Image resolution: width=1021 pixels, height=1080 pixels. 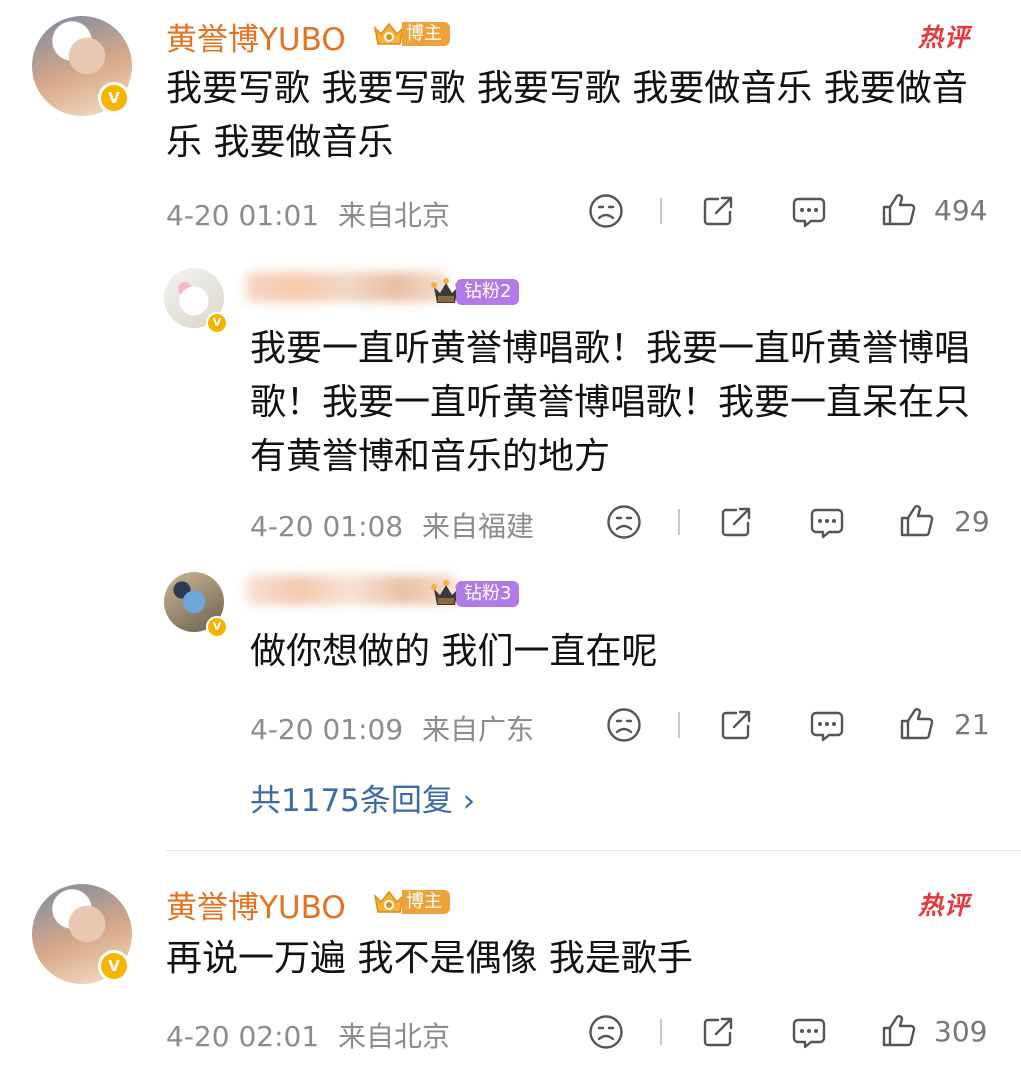 What do you see at coordinates (972, 521) in the screenshot?
I see `like-count: 29` at bounding box center [972, 521].